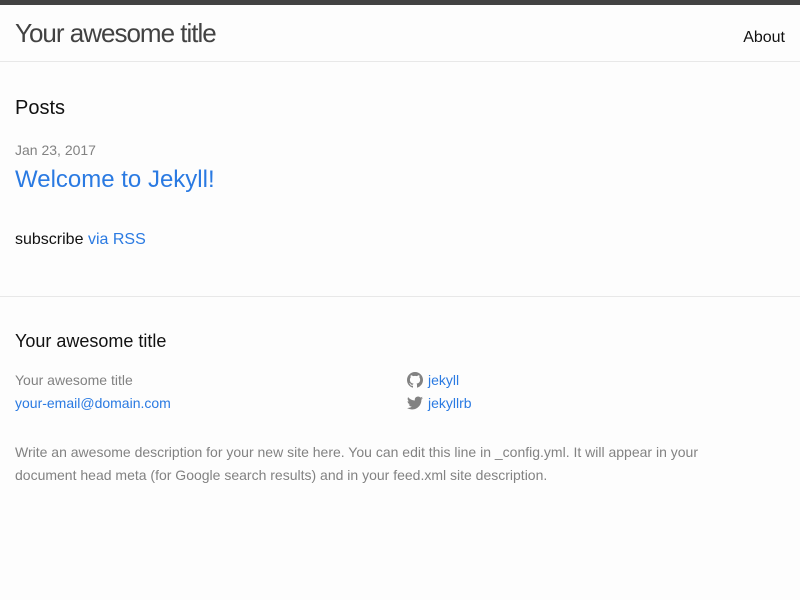  Describe the element at coordinates (117, 239) in the screenshot. I see `rss-link: via RSS` at that location.